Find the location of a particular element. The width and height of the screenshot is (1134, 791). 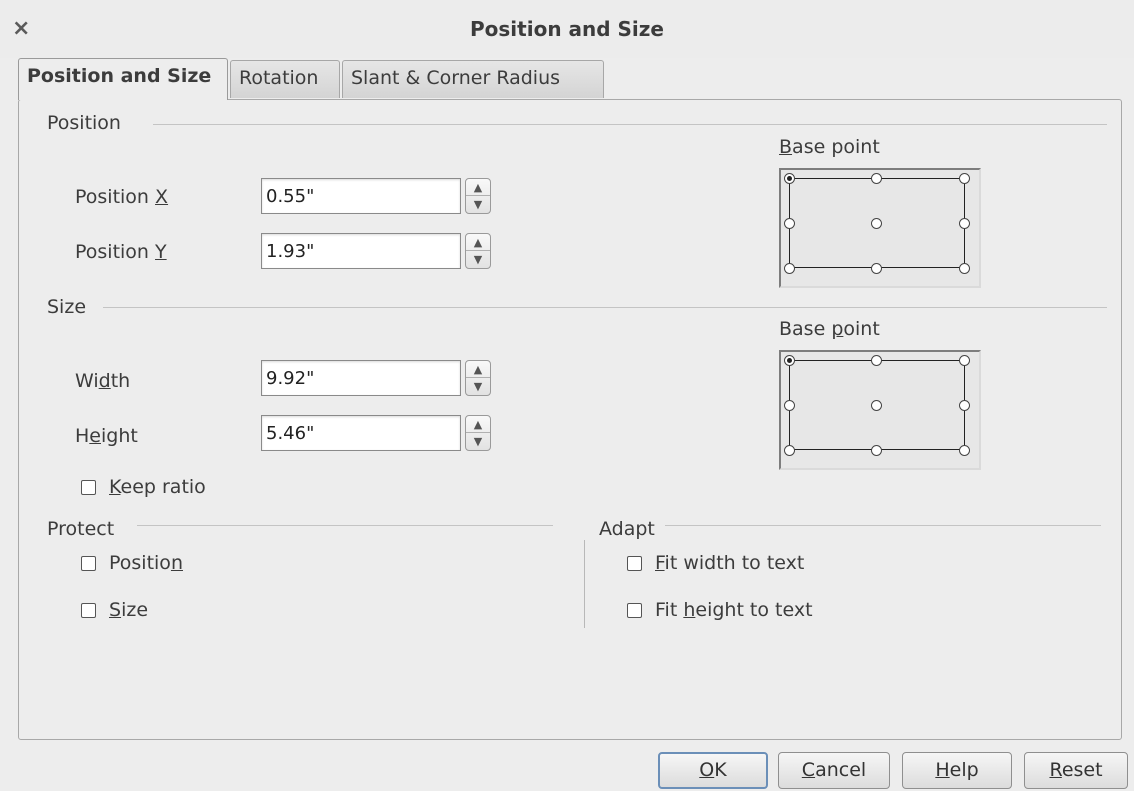

fit-height-checkbox is located at coordinates (634, 610).